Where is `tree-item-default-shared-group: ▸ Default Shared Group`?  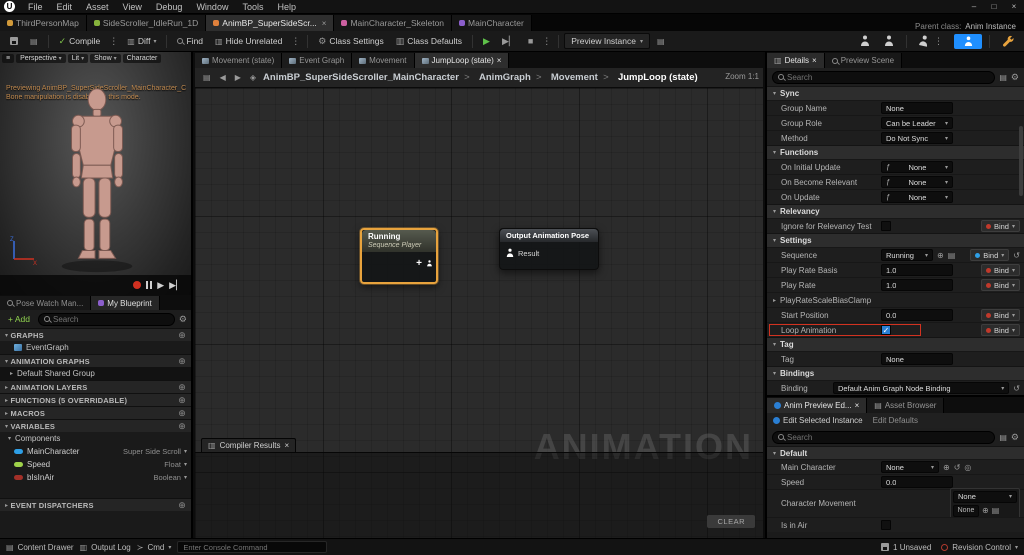
tree-item-default-shared-group: ▸ Default Shared Group is located at coordinates (95, 373).